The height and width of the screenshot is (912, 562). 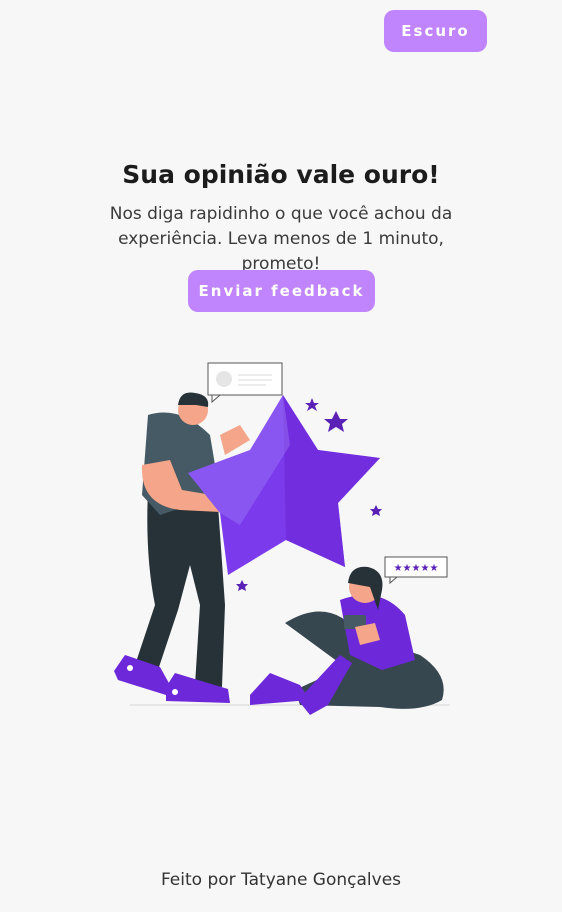 What do you see at coordinates (347, 640) in the screenshot?
I see `woman-figure` at bounding box center [347, 640].